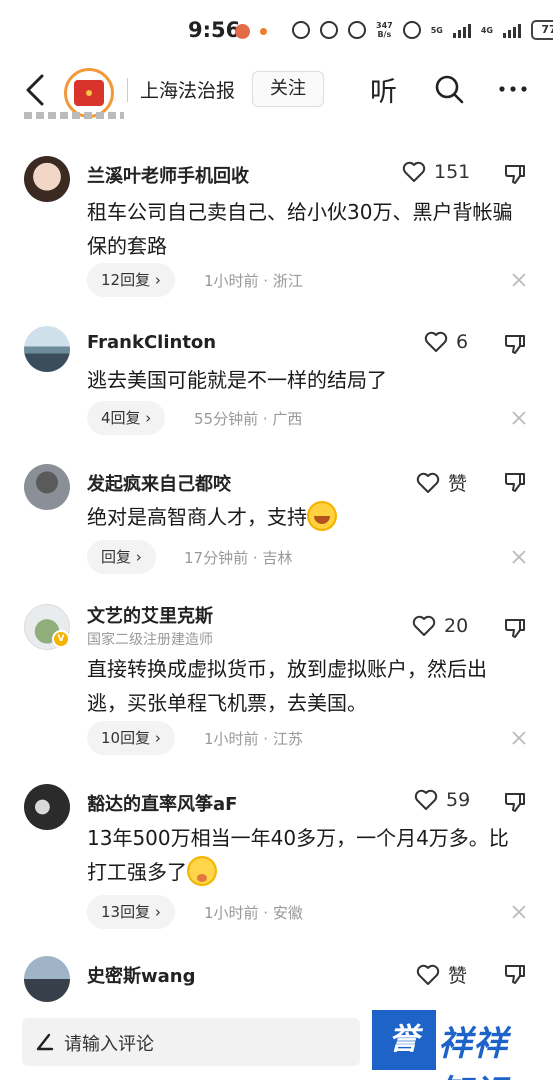  Describe the element at coordinates (127, 90) in the screenshot. I see `header-divider` at that location.